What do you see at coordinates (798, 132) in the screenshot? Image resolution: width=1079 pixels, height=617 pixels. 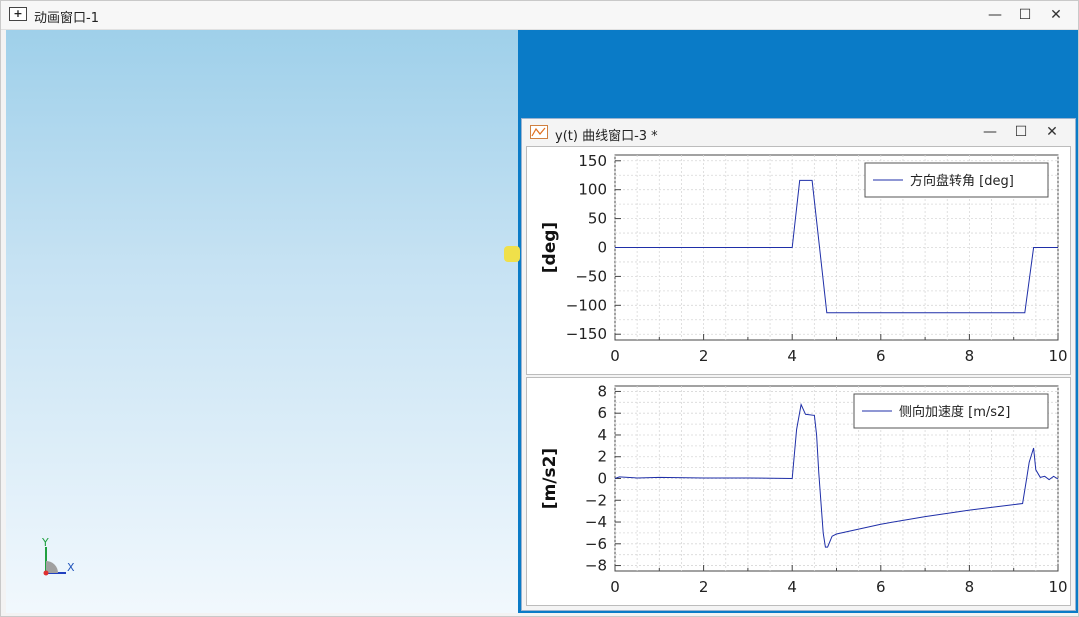 I see `curve-title-bar: y(t) 曲线窗口-3 * — ☐ ✕` at bounding box center [798, 132].